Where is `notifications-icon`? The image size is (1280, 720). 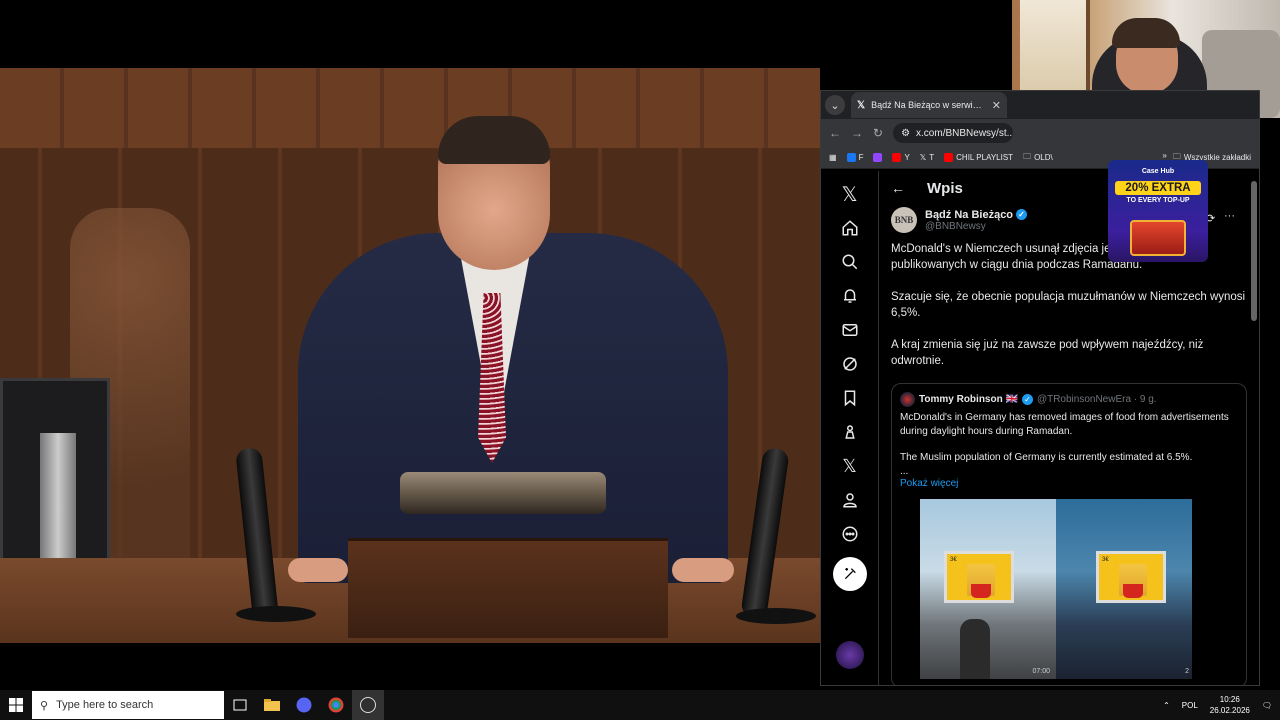
notifications-icon is located at coordinates (850, 296).